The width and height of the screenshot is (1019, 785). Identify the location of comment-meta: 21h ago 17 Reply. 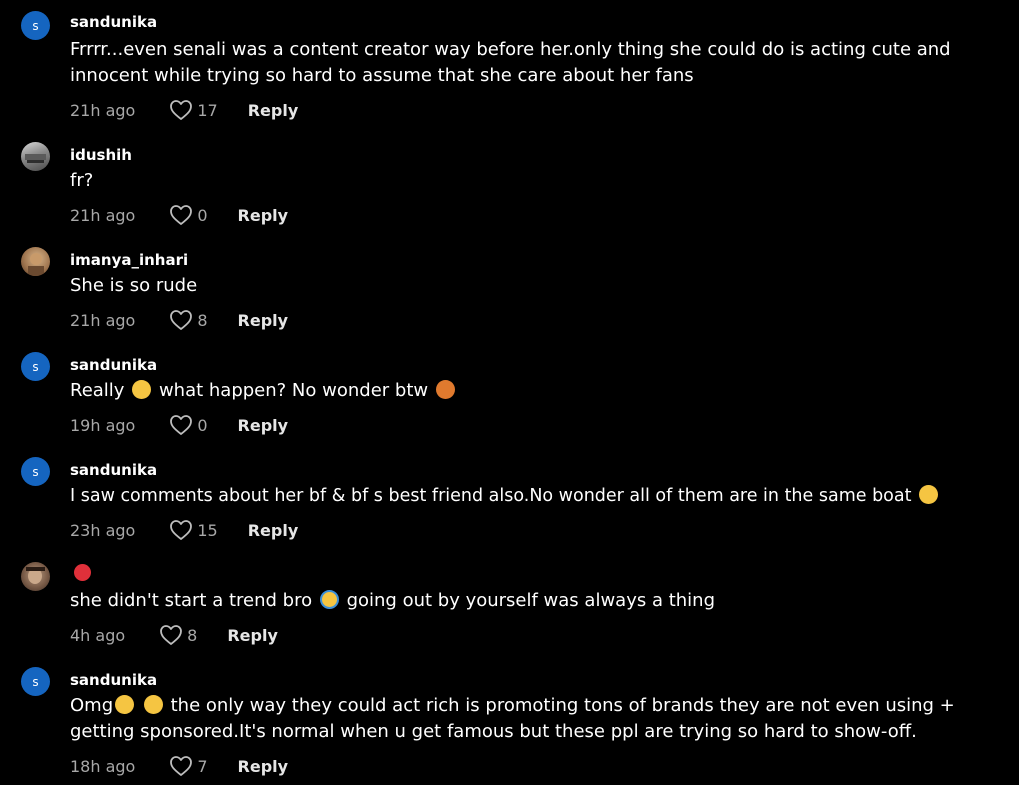
(184, 110).